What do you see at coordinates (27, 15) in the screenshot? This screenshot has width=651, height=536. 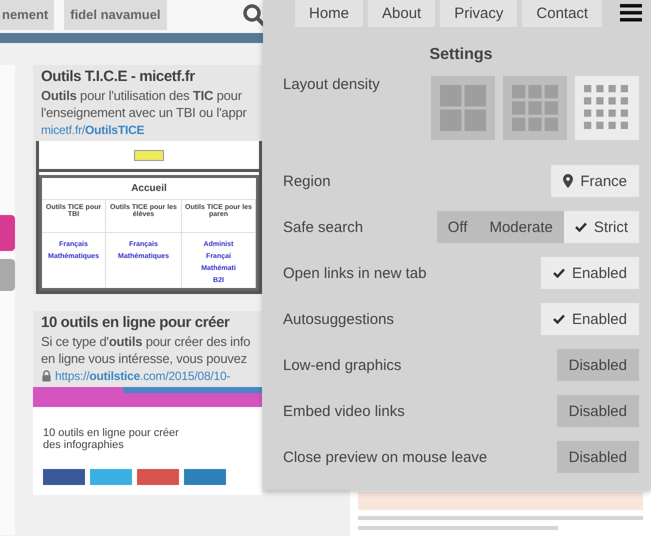 I see `category-tab: nement` at bounding box center [27, 15].